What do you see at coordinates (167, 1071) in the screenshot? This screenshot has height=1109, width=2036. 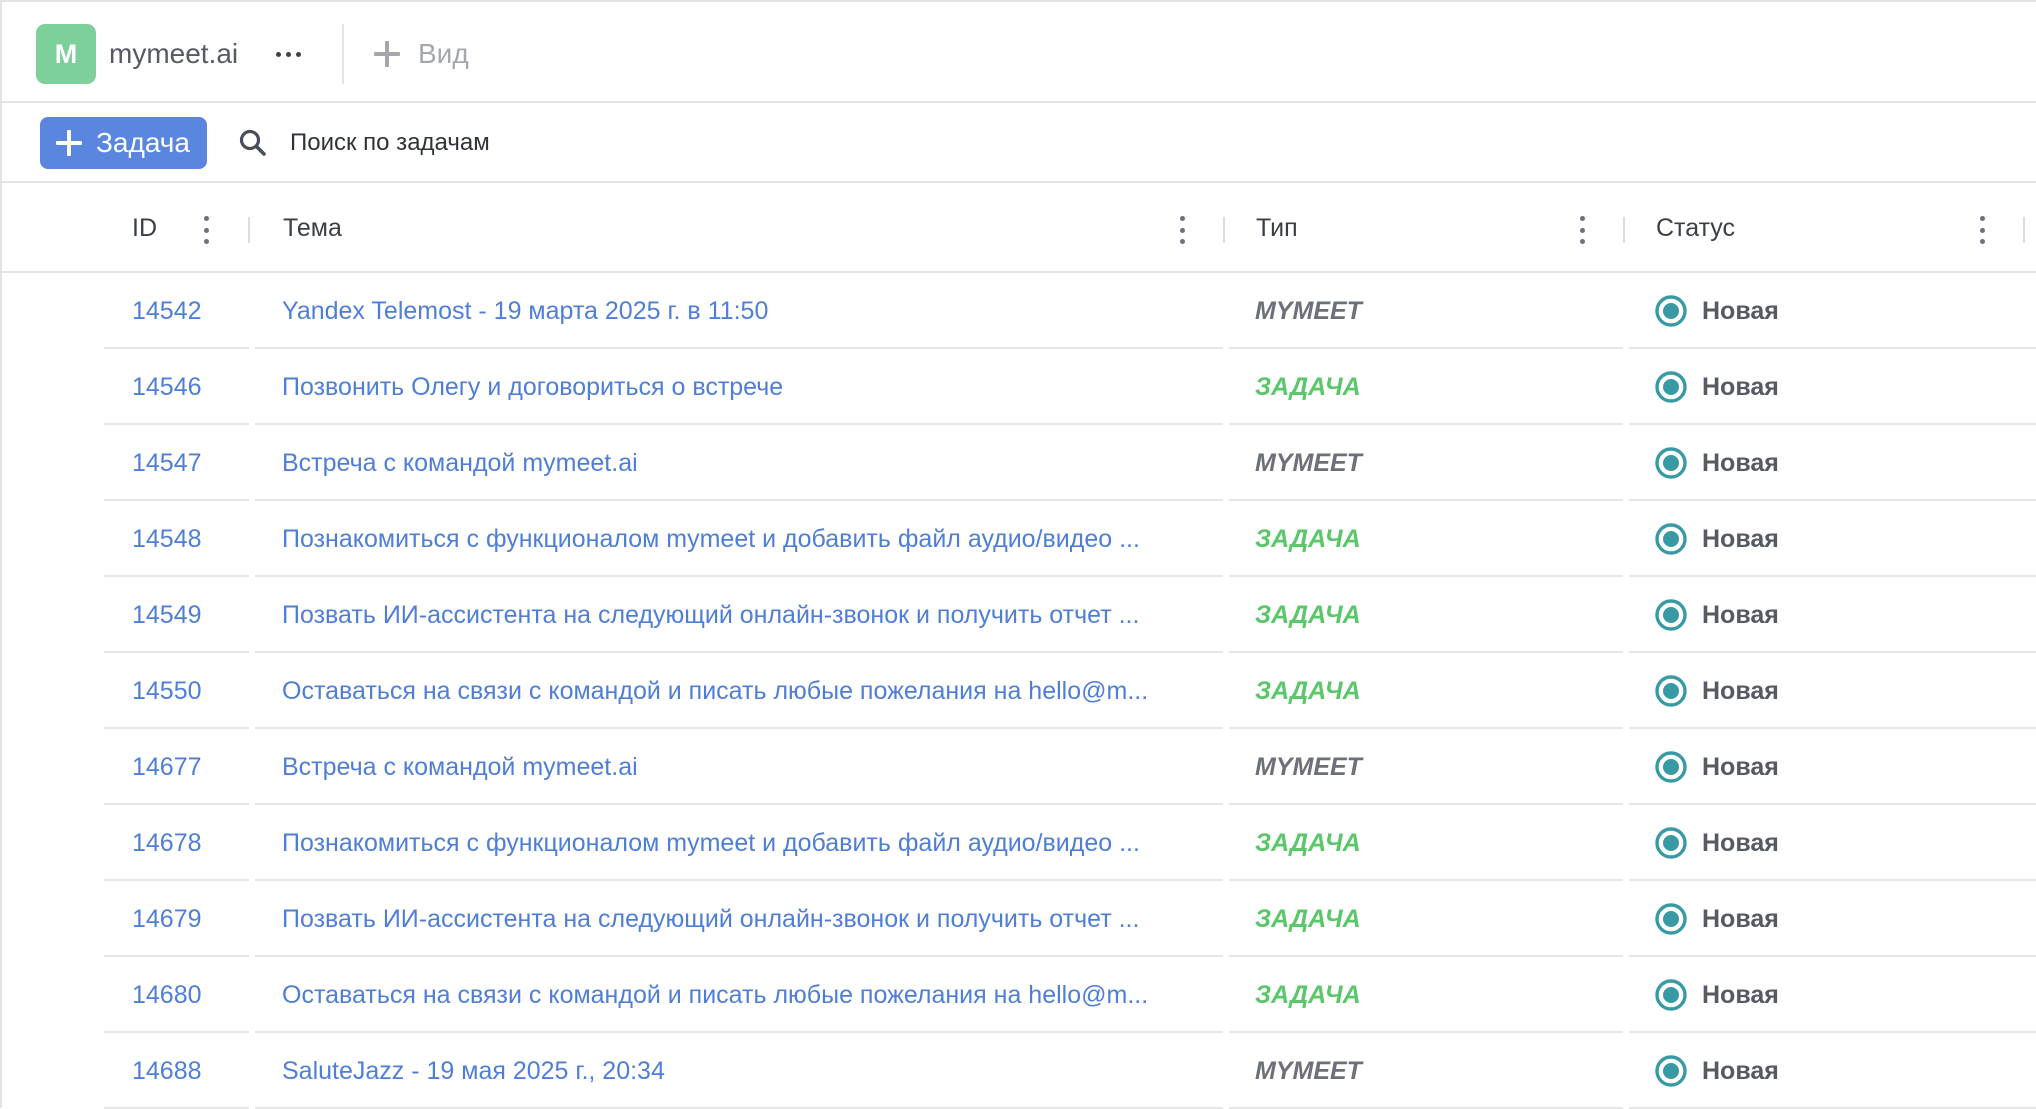 I see `task-id-link: 14688` at bounding box center [167, 1071].